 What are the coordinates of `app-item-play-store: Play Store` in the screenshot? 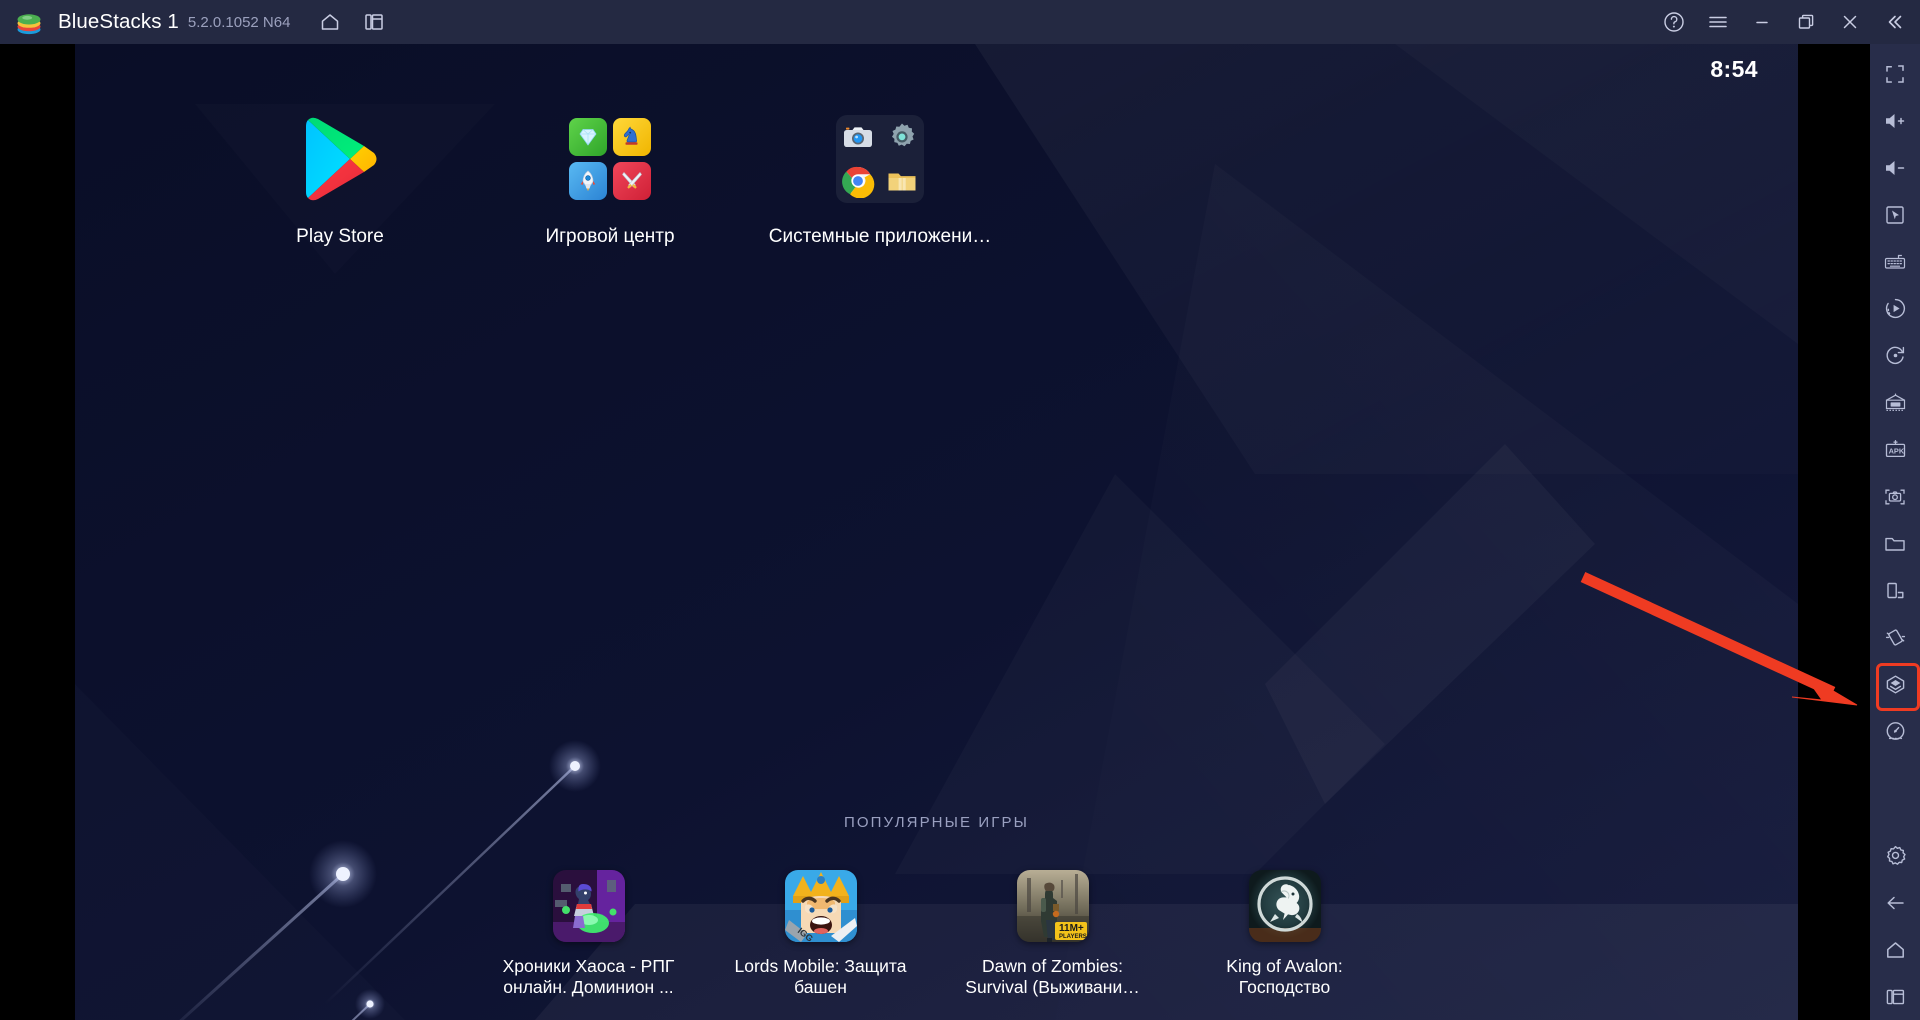 It's located at (340, 182).